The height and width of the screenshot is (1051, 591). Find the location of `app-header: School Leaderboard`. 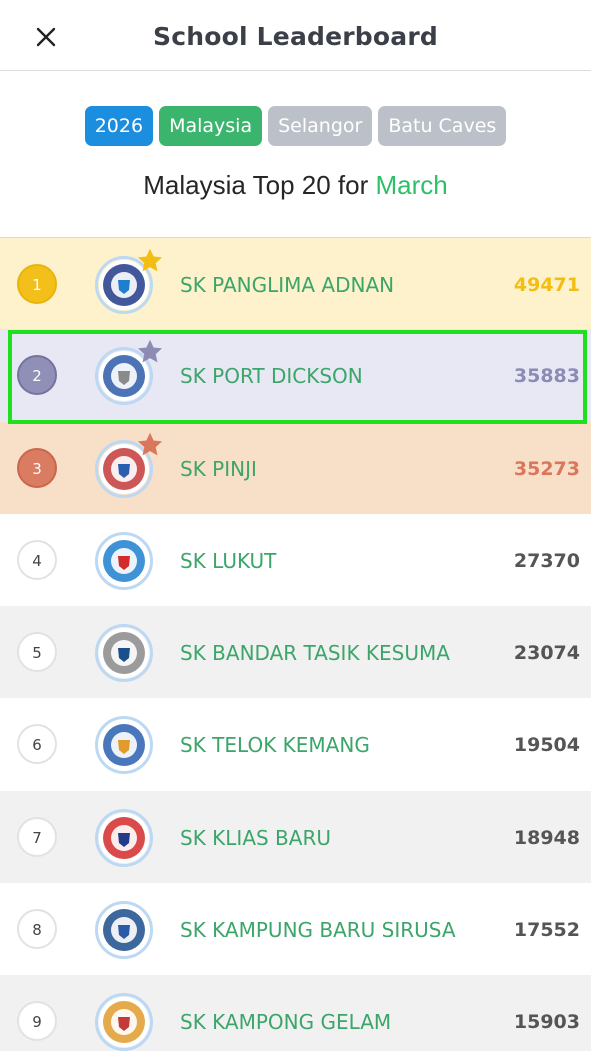

app-header: School Leaderboard is located at coordinates (295, 35).